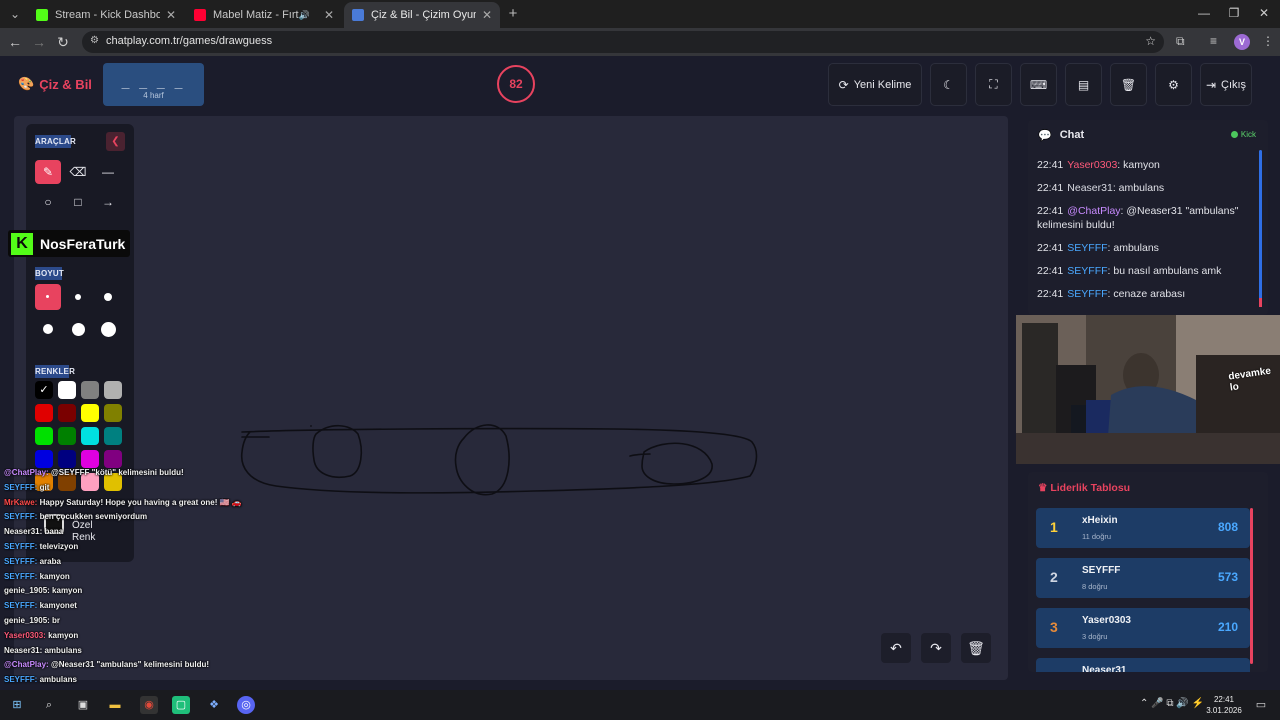 Image resolution: width=1280 pixels, height=720 pixels. Describe the element at coordinates (1173, 84) in the screenshot. I see `settings-button: ⚙` at that location.